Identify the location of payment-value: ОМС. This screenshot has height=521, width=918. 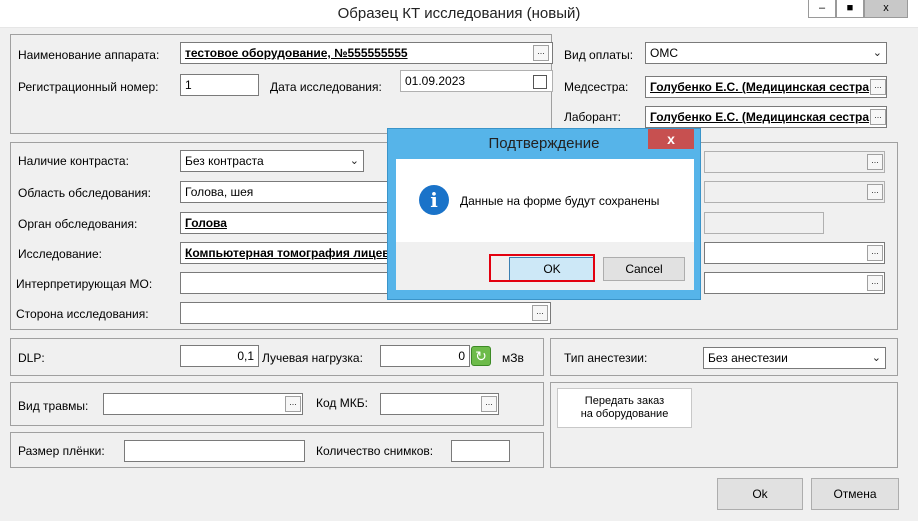
(664, 53).